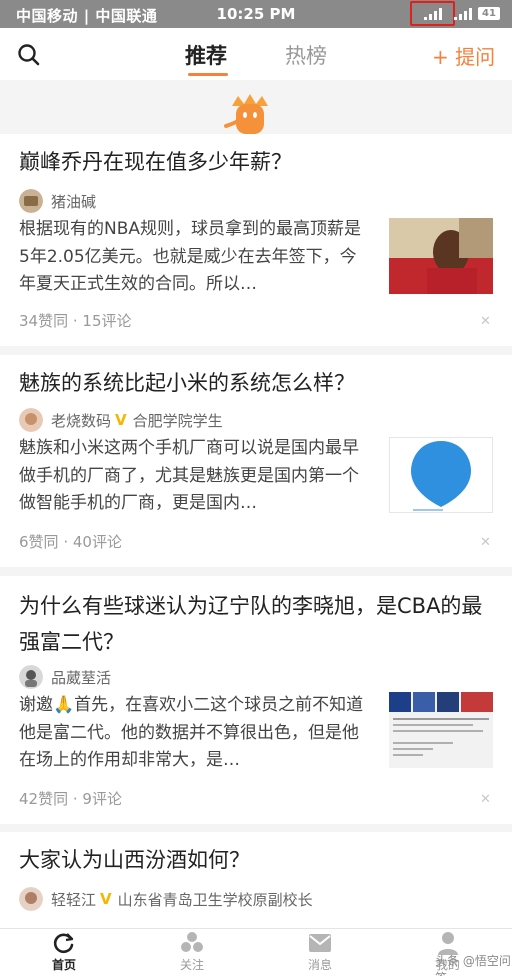 The width and height of the screenshot is (512, 976). Describe the element at coordinates (192, 942) in the screenshot. I see `follow-icon` at that location.